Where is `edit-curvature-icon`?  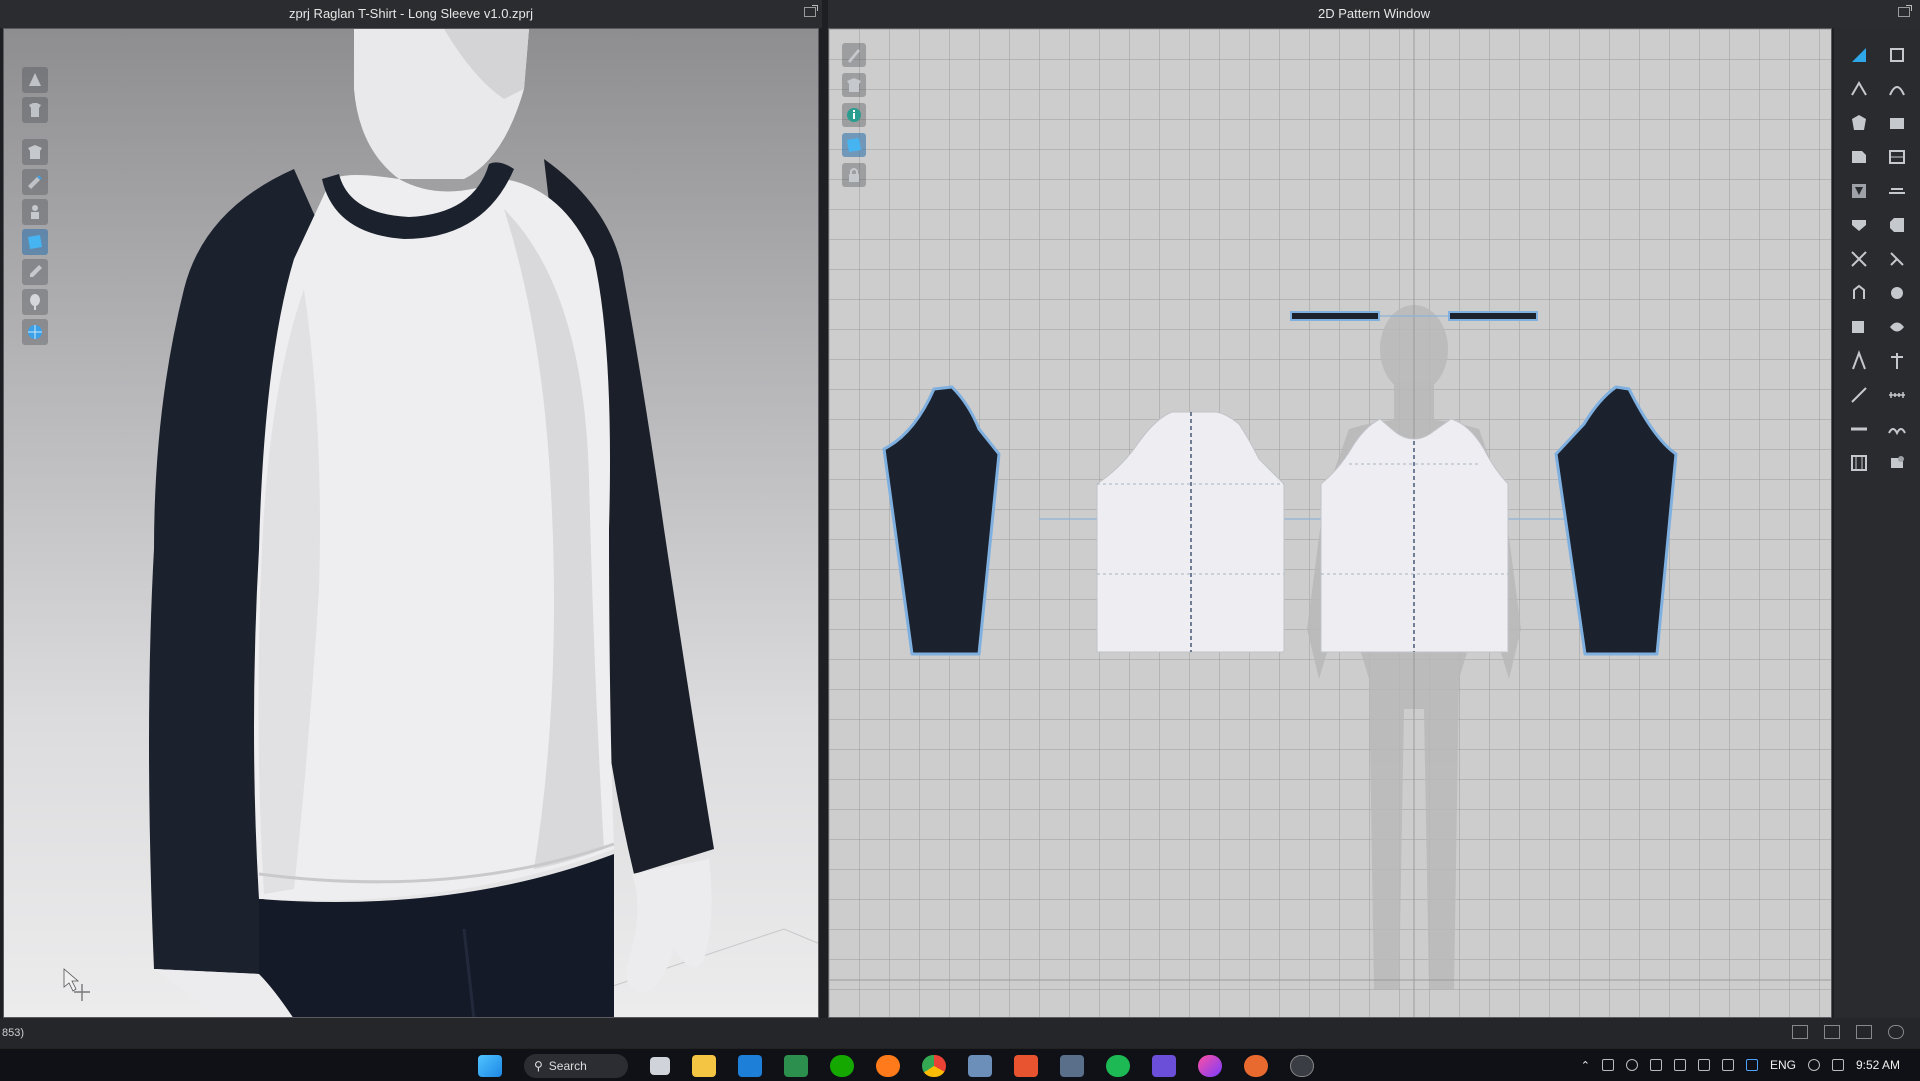
edit-curvature-icon is located at coordinates (854, 85).